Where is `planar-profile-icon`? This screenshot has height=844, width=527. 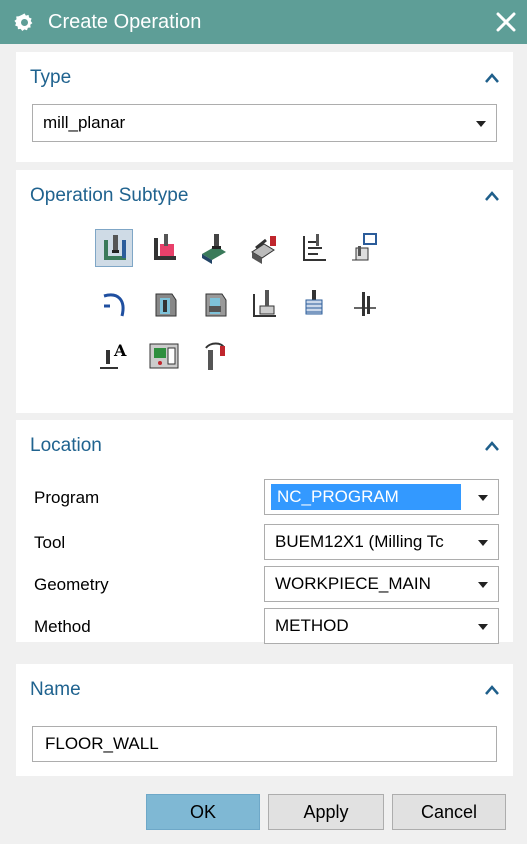 planar-profile-icon is located at coordinates (364, 248).